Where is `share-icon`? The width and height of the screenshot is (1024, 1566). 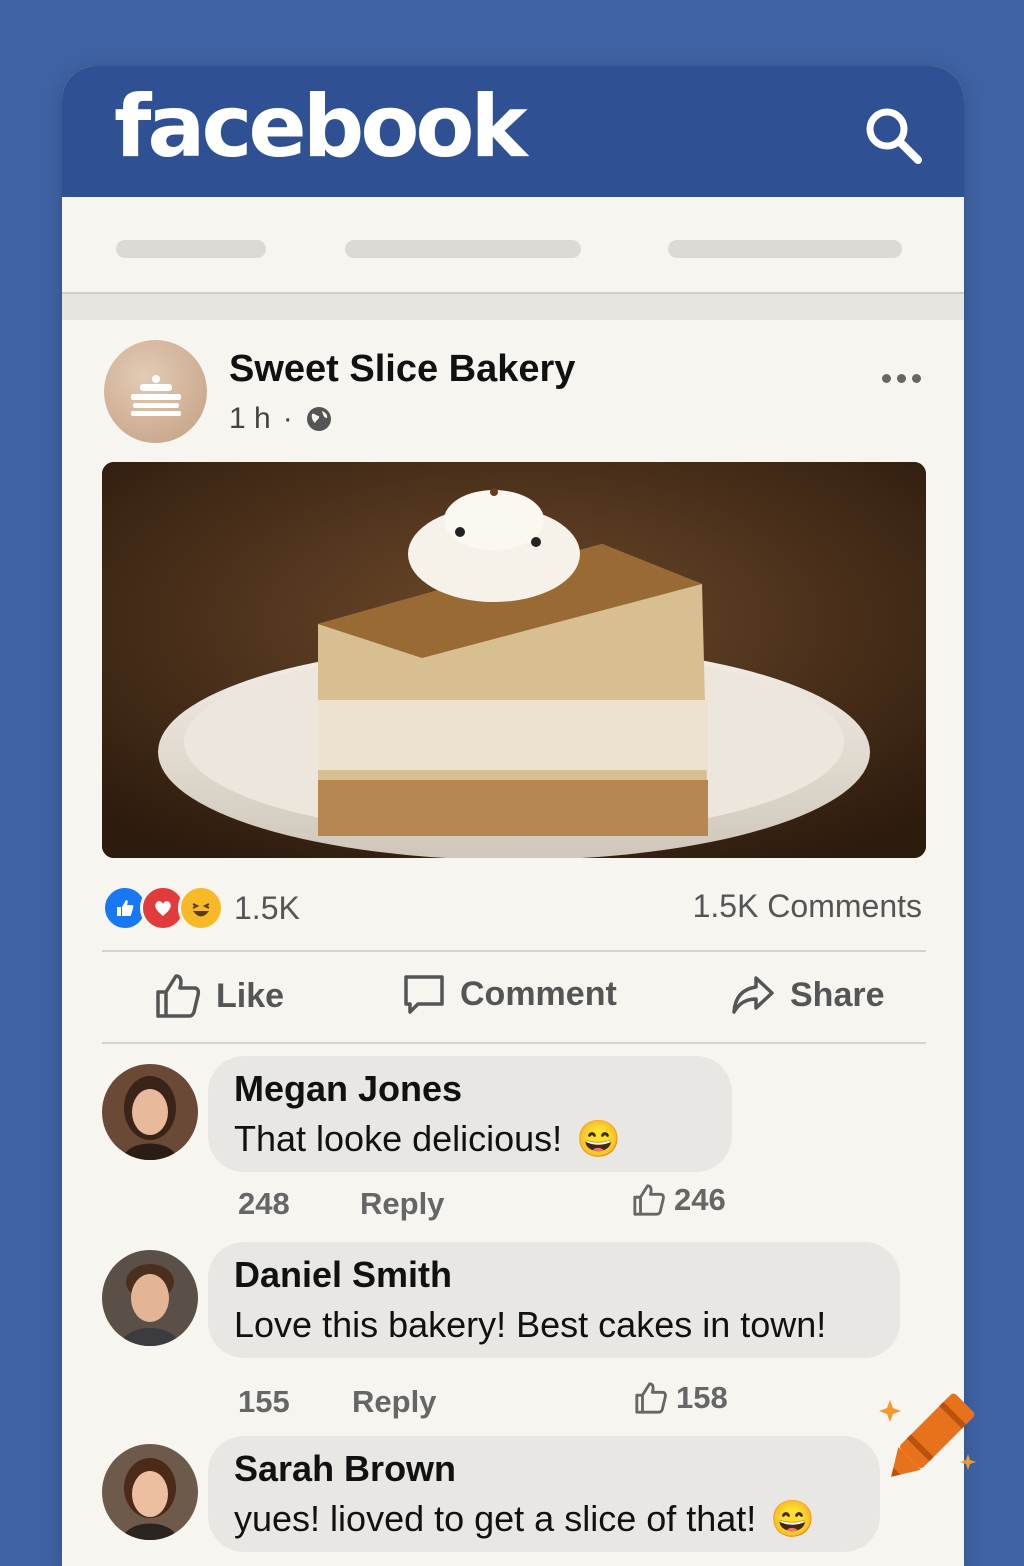 share-icon is located at coordinates (753, 995).